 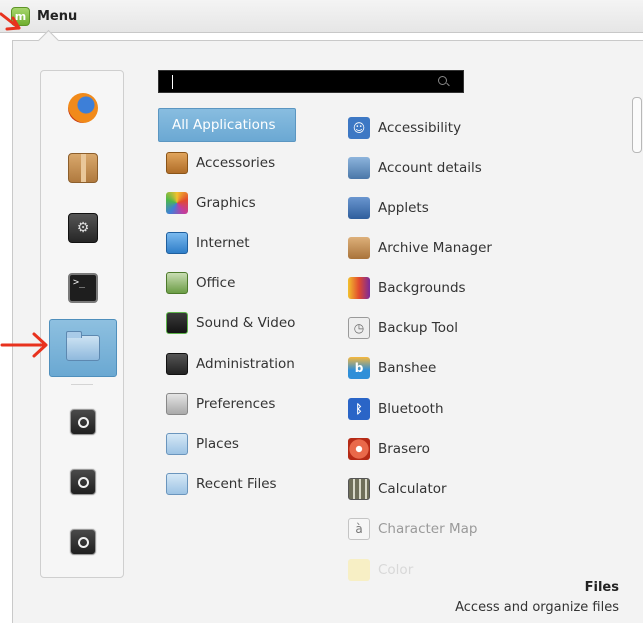 I want to click on recent-folder-icon, so click(x=177, y=484).